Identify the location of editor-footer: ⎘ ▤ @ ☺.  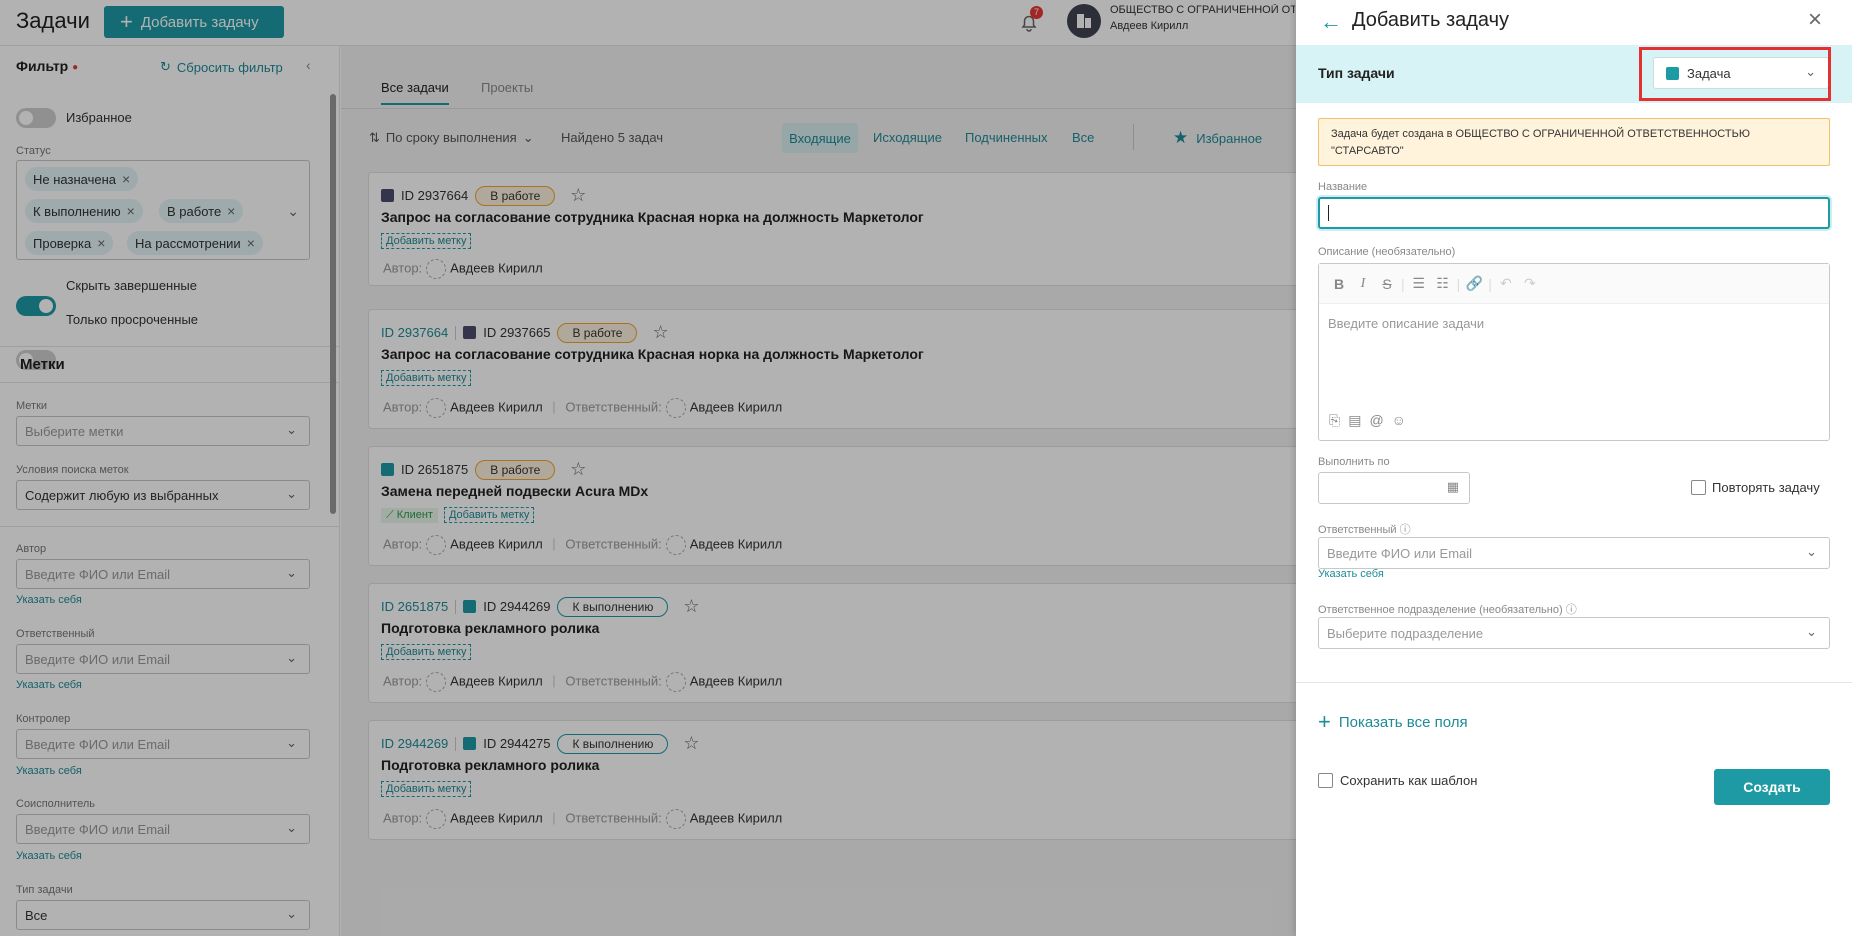
(1367, 420).